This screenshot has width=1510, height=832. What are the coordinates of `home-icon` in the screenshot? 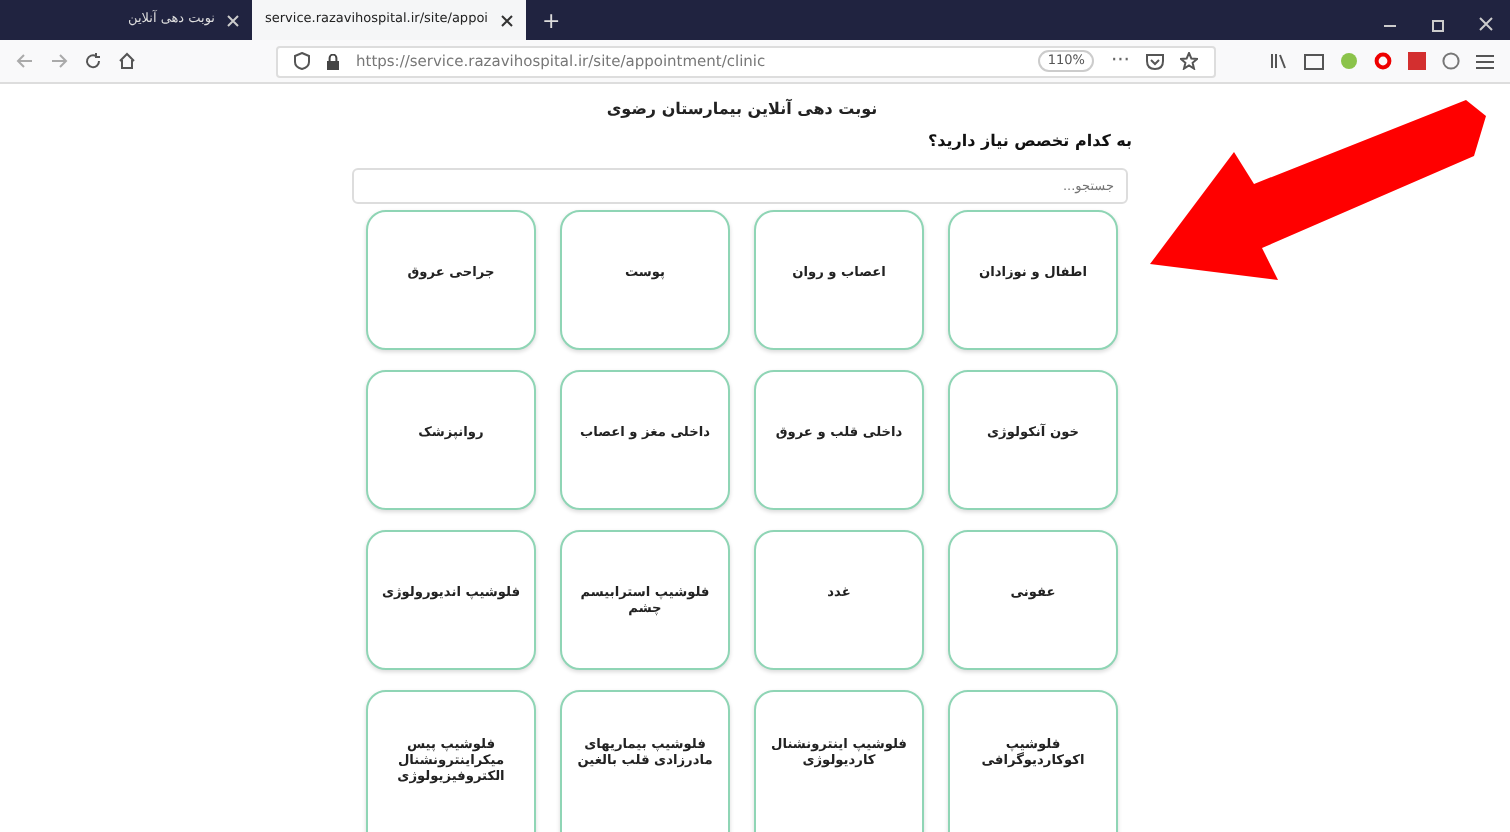 It's located at (127, 61).